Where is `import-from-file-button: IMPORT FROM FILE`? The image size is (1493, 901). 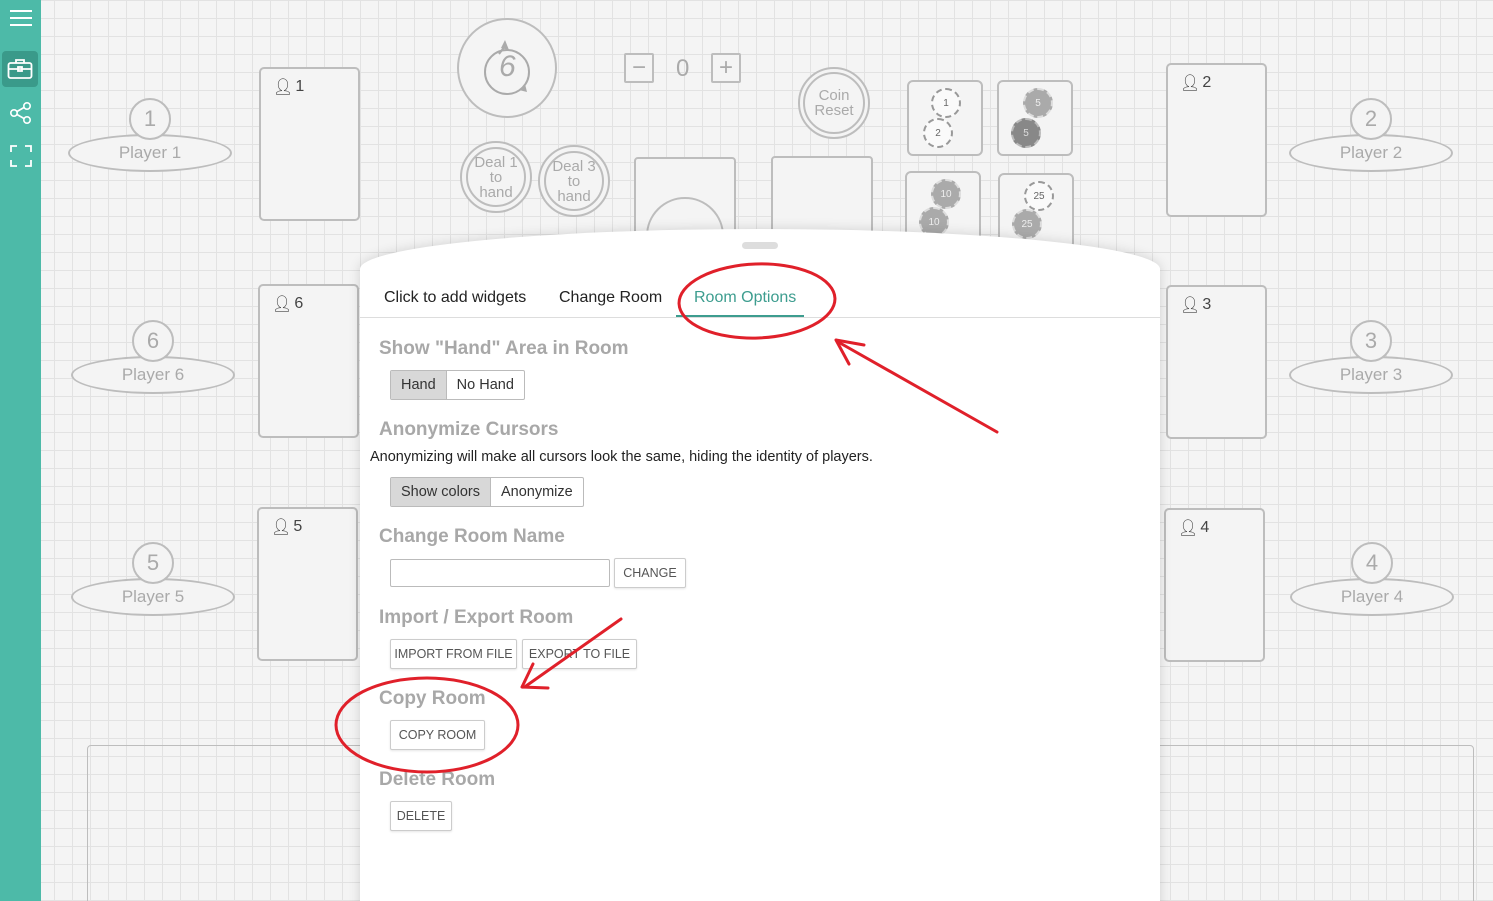 import-from-file-button: IMPORT FROM FILE is located at coordinates (453, 654).